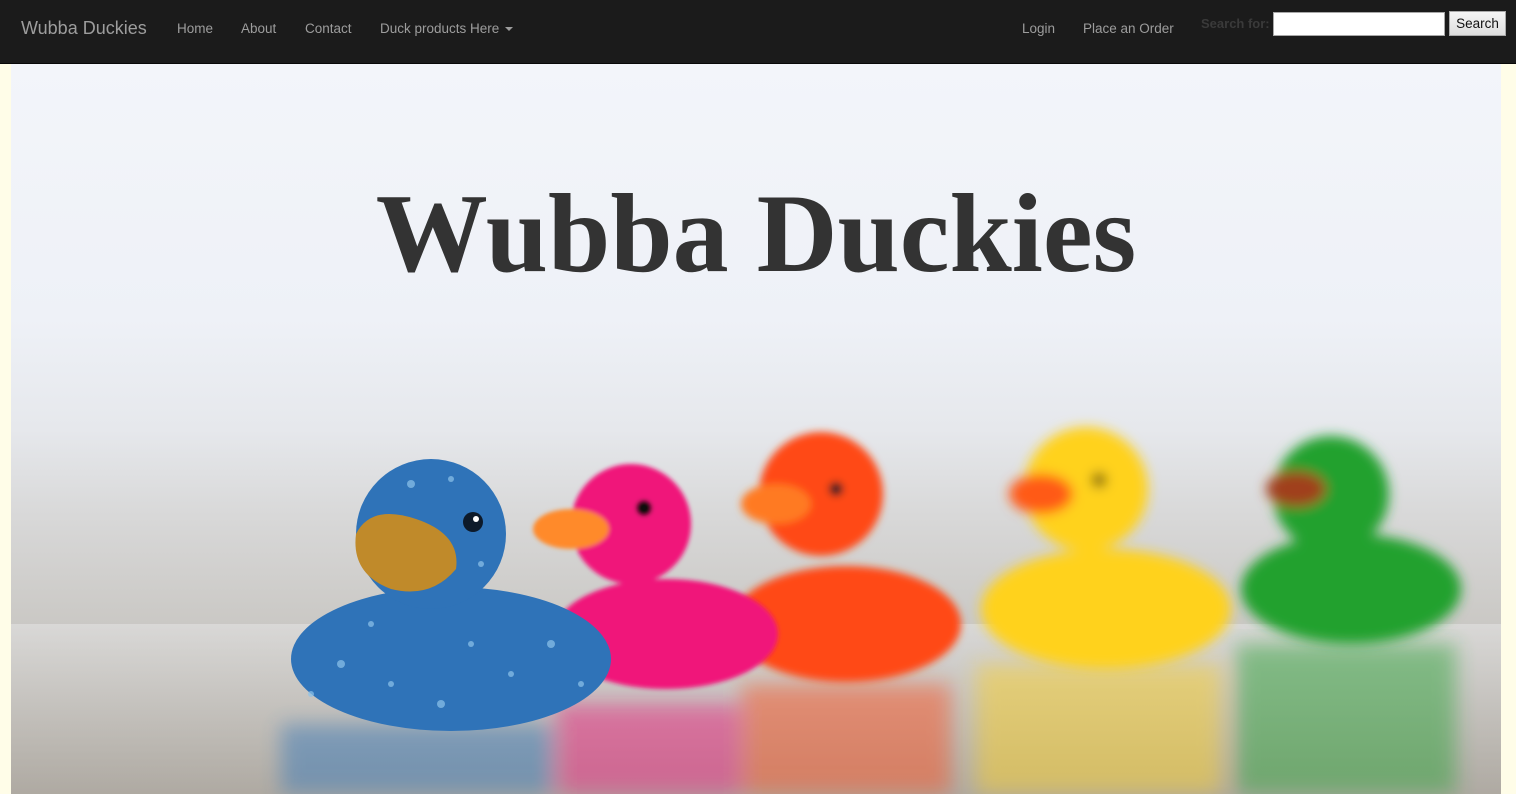  Describe the element at coordinates (195, 28) in the screenshot. I see `nav-home: Home` at that location.